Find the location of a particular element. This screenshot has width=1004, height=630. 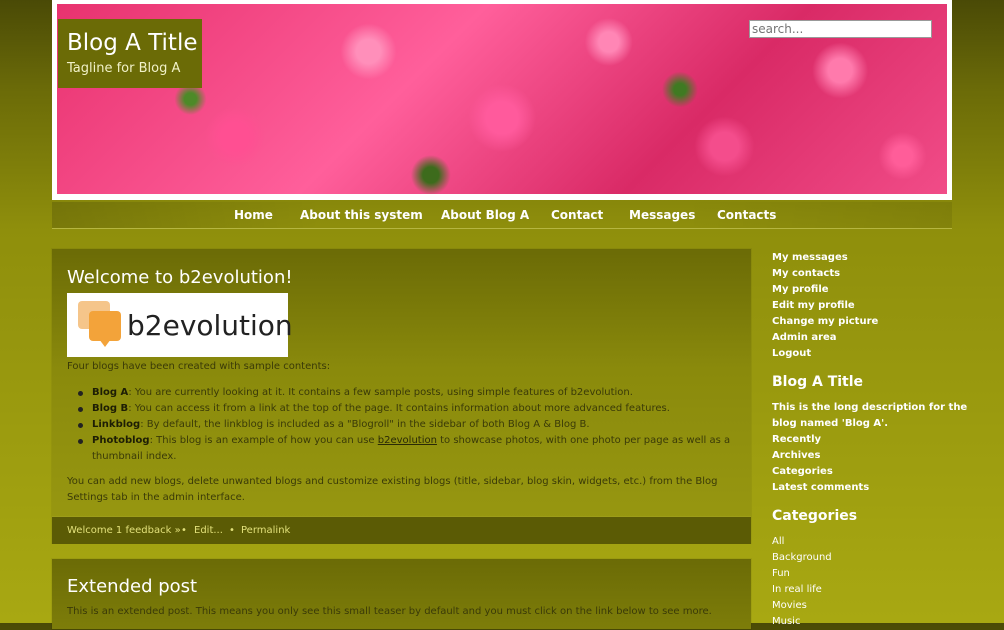

sidebar-blog-title: Blog A Title is located at coordinates (818, 382).